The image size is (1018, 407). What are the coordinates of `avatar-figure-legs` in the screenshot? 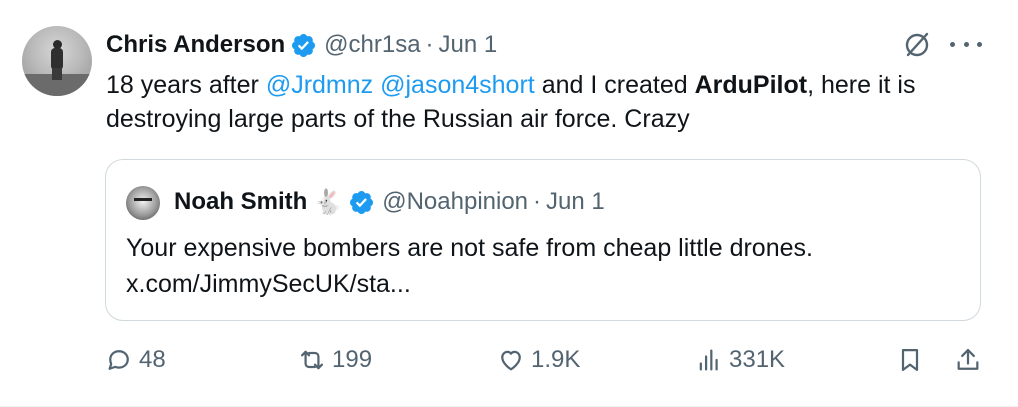 It's located at (57, 74).